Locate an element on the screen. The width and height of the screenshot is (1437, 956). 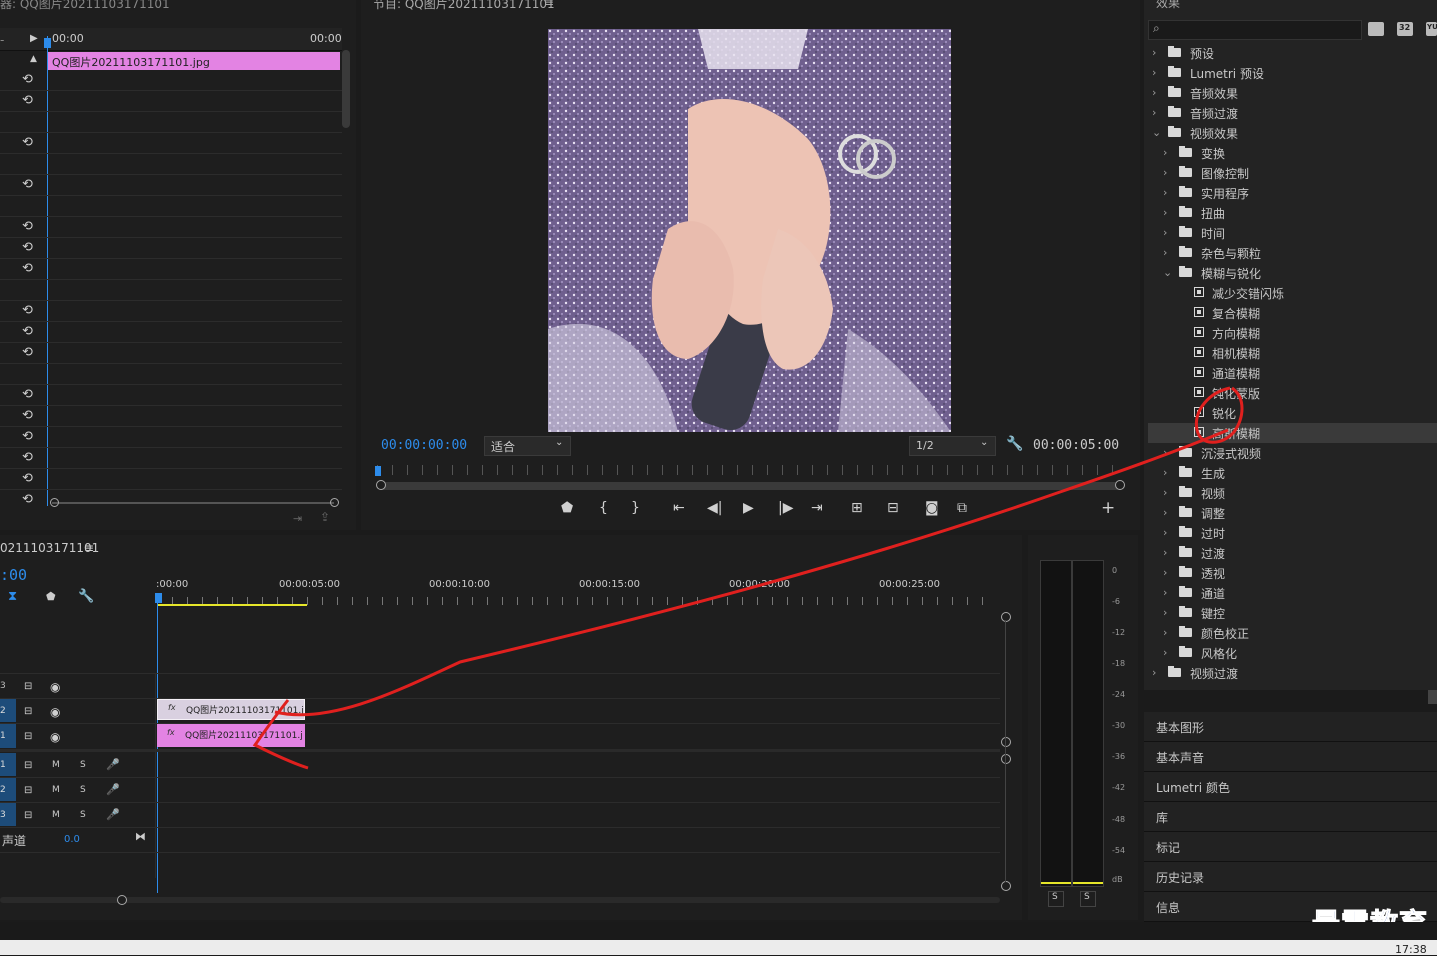
timeline-hscroll is located at coordinates (500, 900).